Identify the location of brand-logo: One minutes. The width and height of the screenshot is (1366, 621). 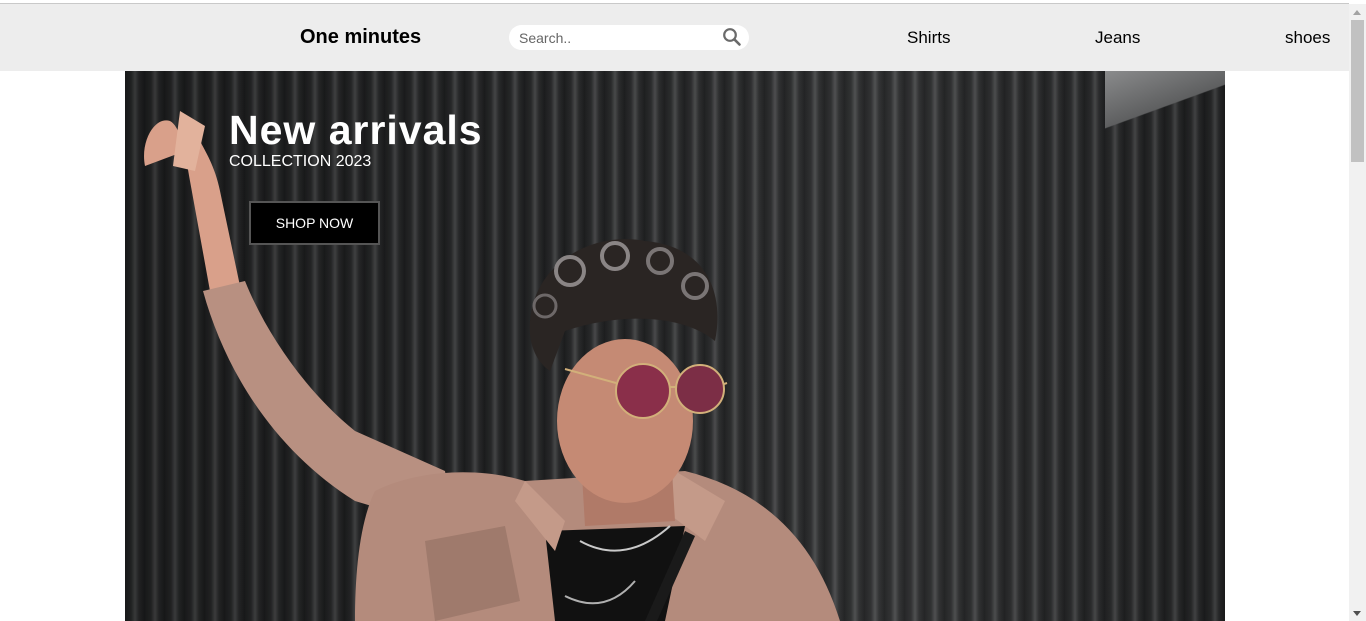
(360, 37).